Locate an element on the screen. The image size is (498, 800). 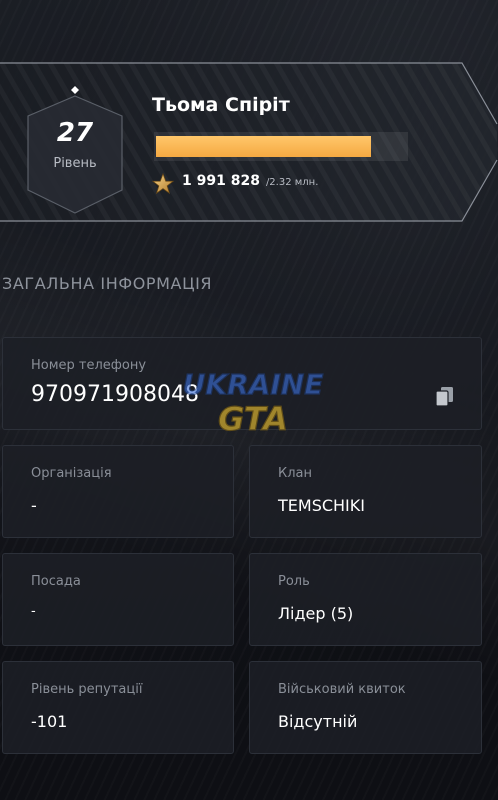
copy-icon is located at coordinates (445, 397).